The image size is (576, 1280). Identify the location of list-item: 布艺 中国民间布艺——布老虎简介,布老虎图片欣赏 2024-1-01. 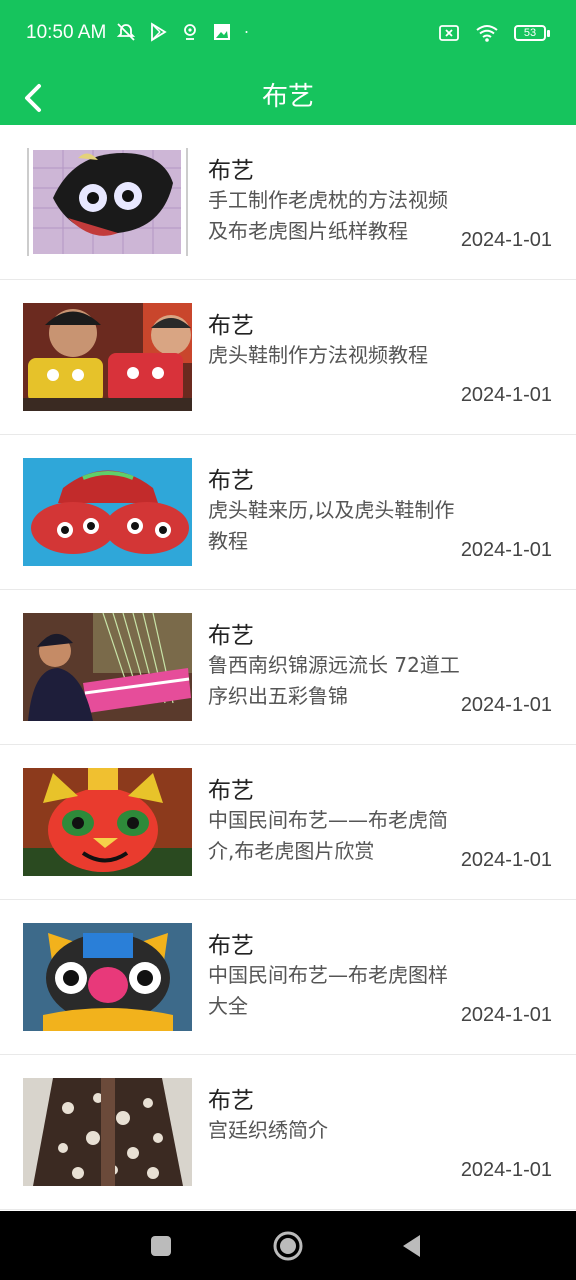
(288, 822).